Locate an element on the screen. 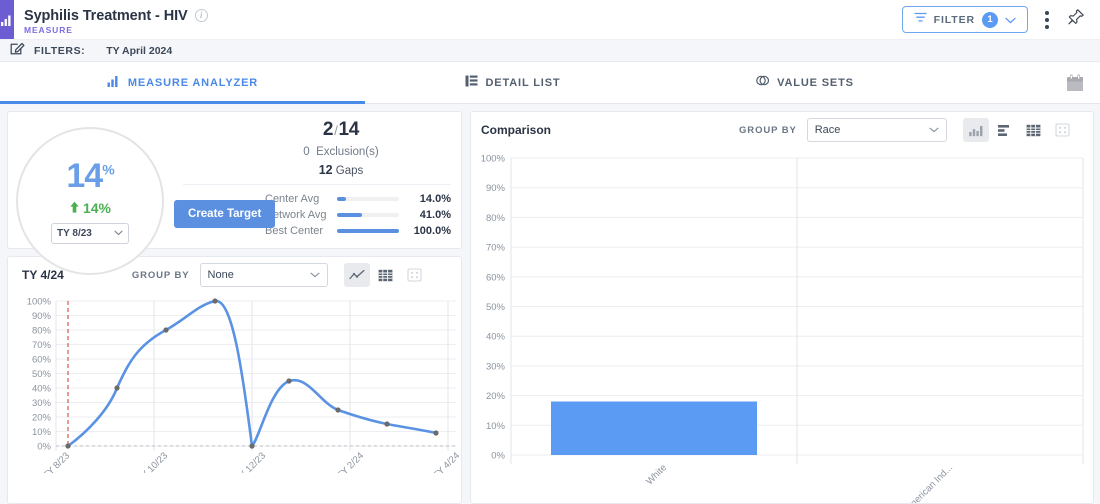 This screenshot has height=504, width=1100. legend-value: 14.0% is located at coordinates (435, 199).